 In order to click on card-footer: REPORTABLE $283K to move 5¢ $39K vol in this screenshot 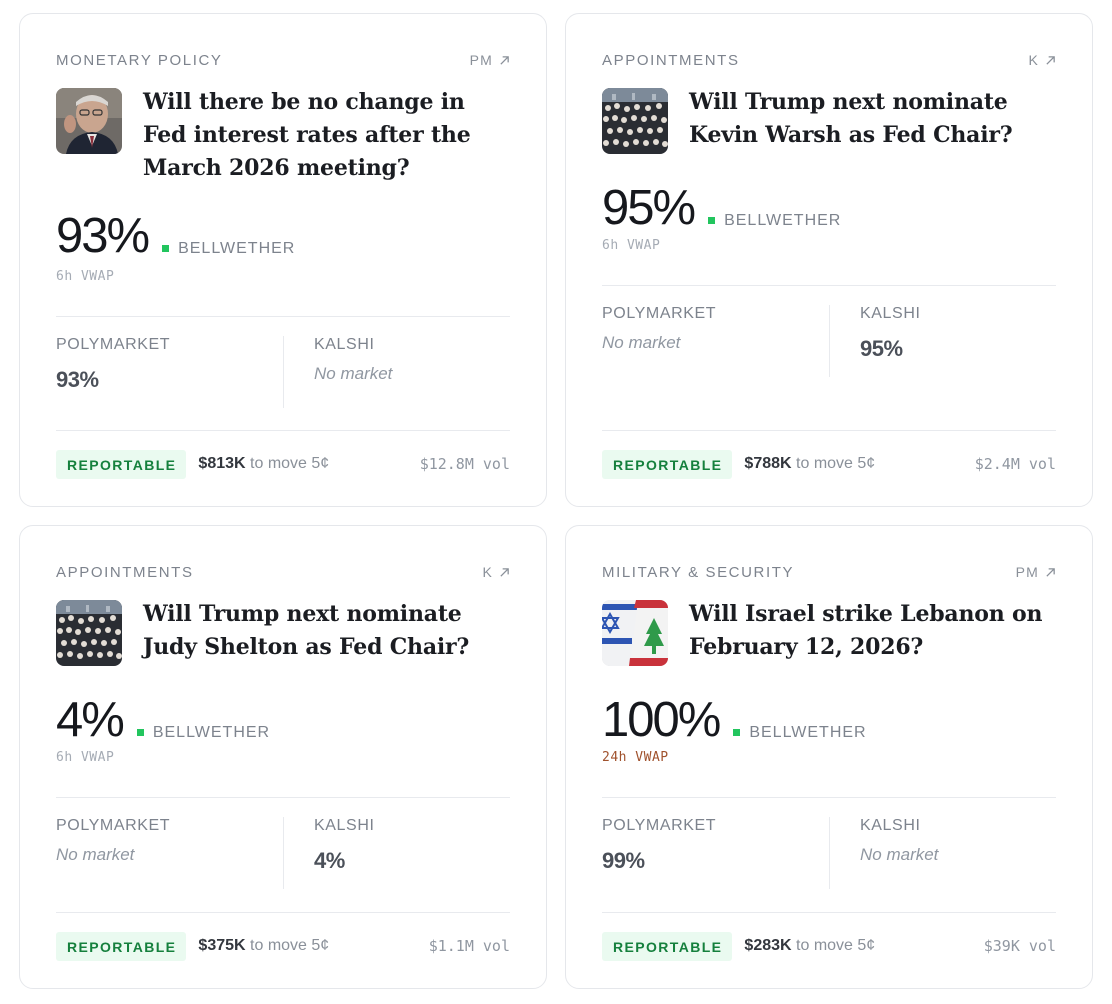, I will do `click(829, 946)`.